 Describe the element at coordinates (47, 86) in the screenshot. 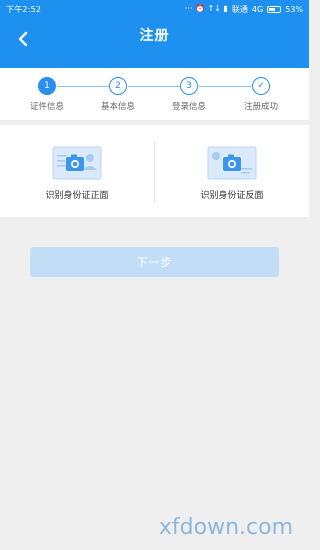

I see `step-number: 1` at that location.